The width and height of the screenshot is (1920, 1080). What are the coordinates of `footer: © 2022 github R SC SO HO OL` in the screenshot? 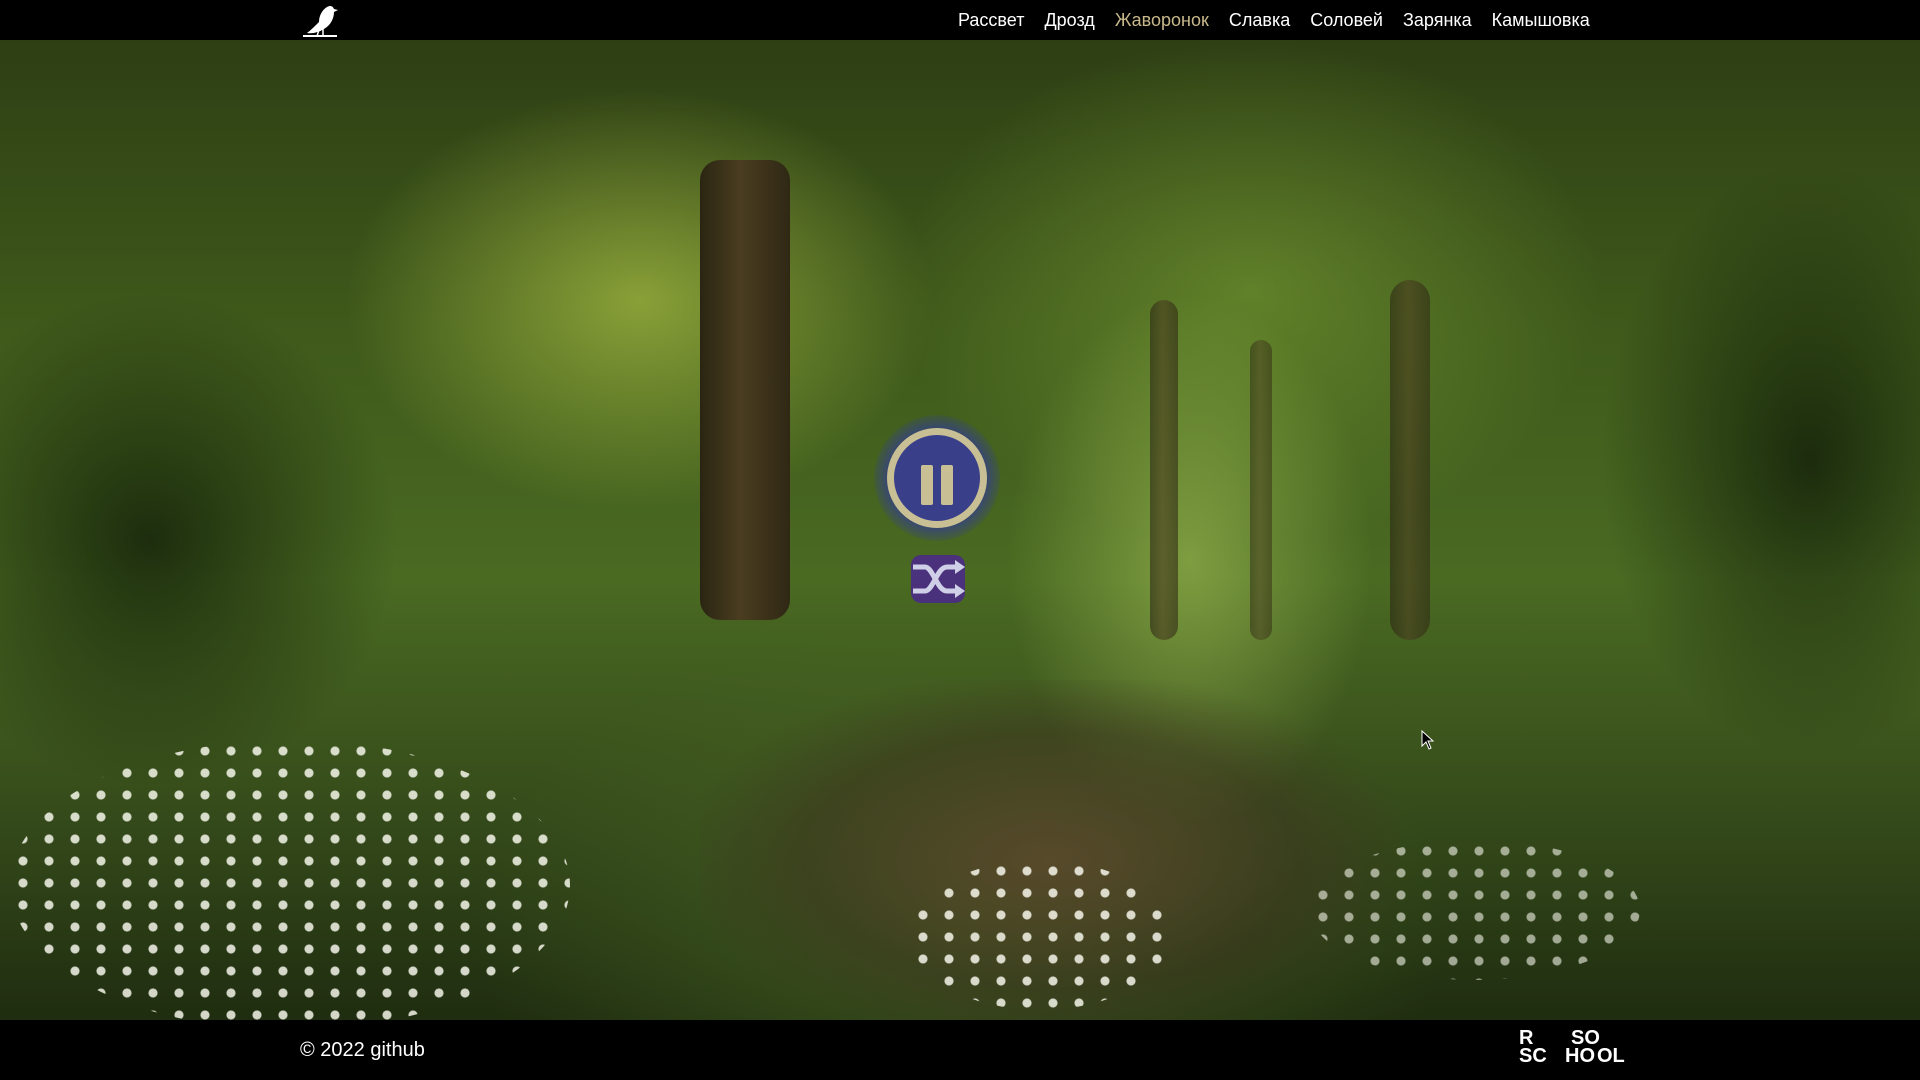 It's located at (960, 1050).